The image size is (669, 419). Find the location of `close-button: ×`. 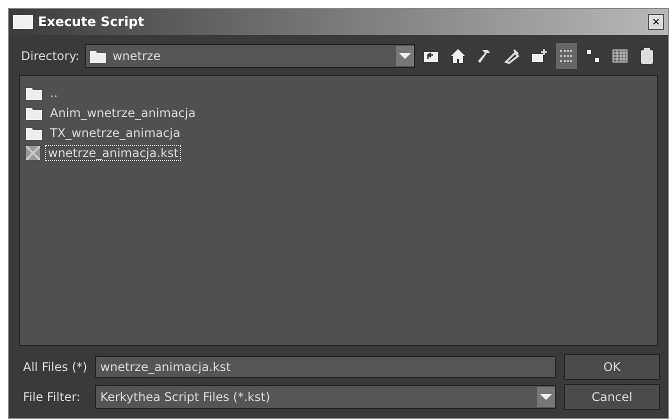

close-button: × is located at coordinates (656, 22).